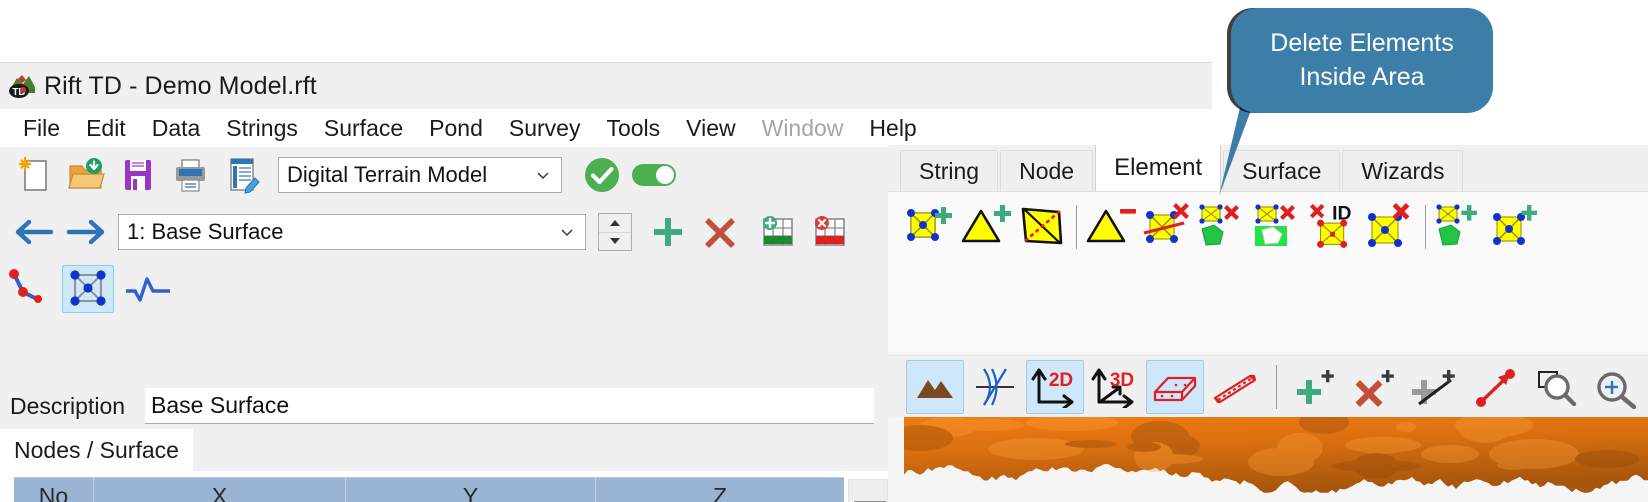 The height and width of the screenshot is (502, 1648). I want to click on stepper-up-button, so click(615, 223).